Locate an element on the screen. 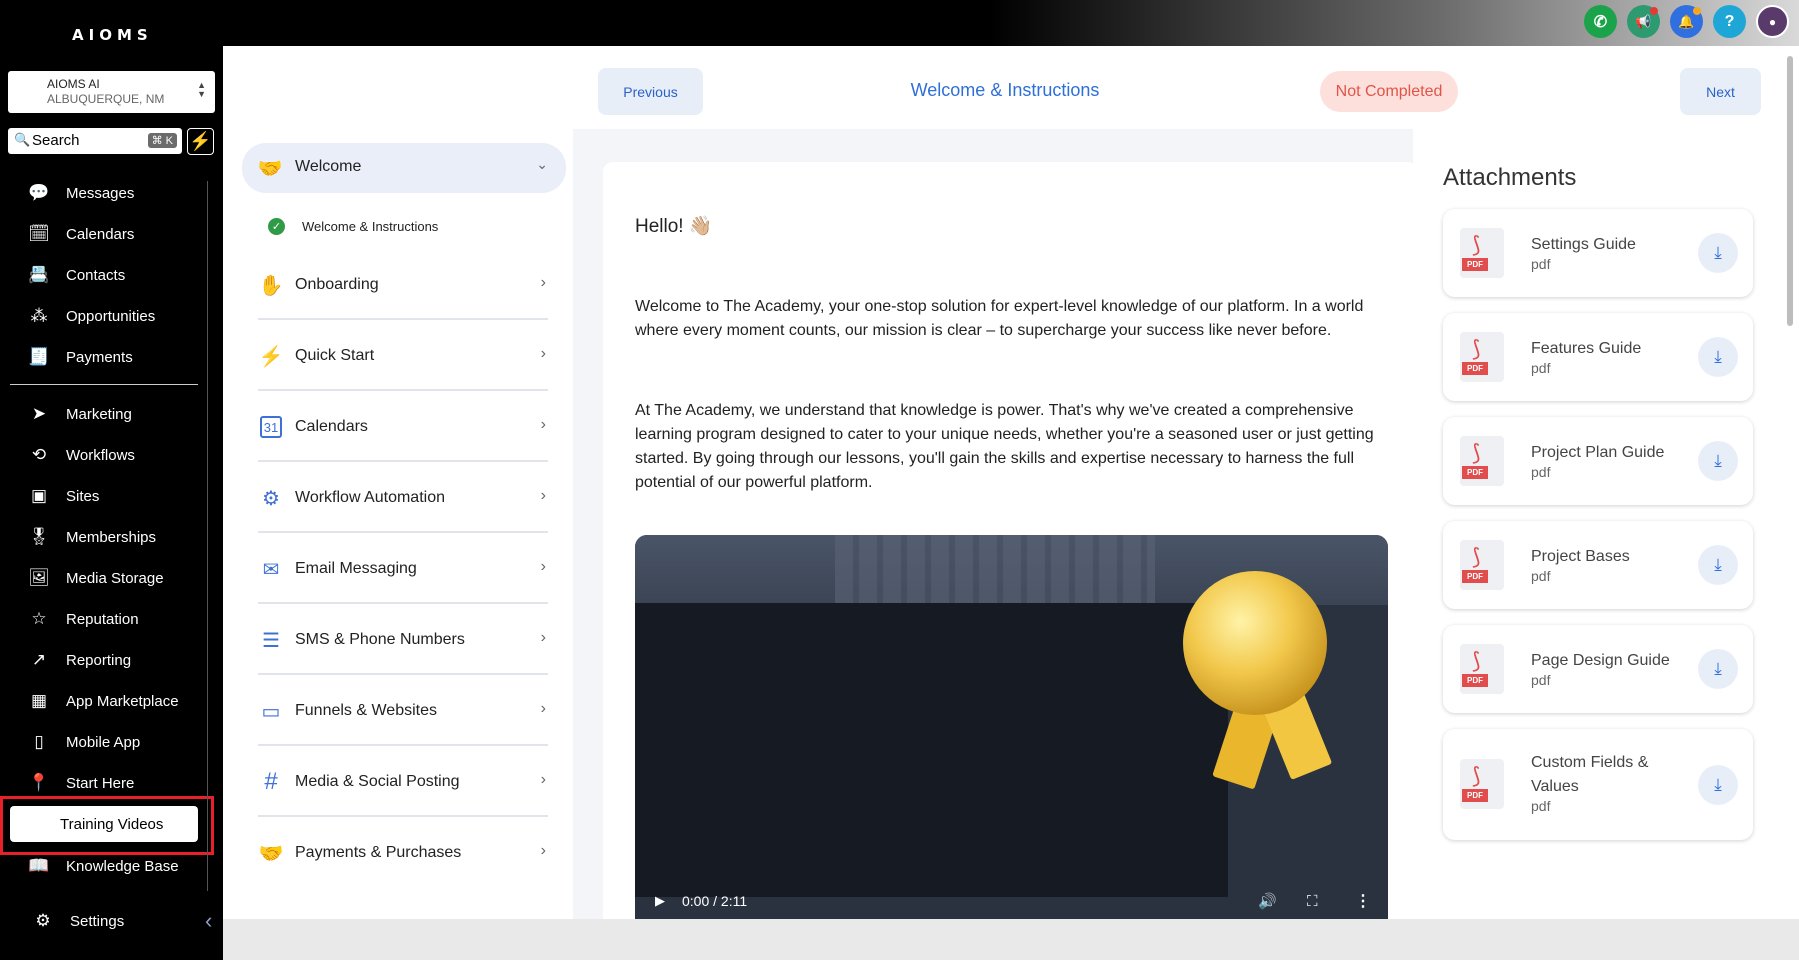 The width and height of the screenshot is (1799, 960). module-label: Media & Social Posting is located at coordinates (377, 781).